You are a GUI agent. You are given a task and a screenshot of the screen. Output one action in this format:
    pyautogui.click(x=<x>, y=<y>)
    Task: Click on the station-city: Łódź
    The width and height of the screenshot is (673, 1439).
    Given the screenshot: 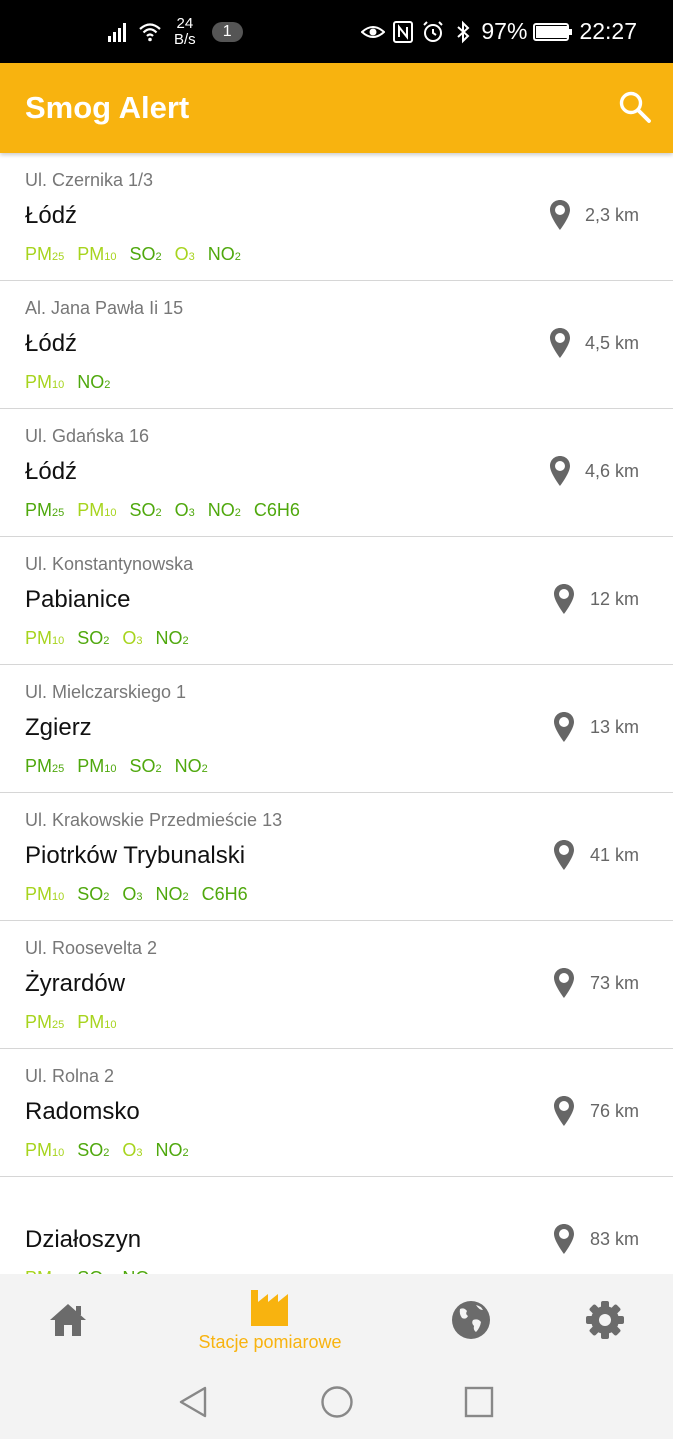 What is the action you would take?
    pyautogui.click(x=51, y=215)
    